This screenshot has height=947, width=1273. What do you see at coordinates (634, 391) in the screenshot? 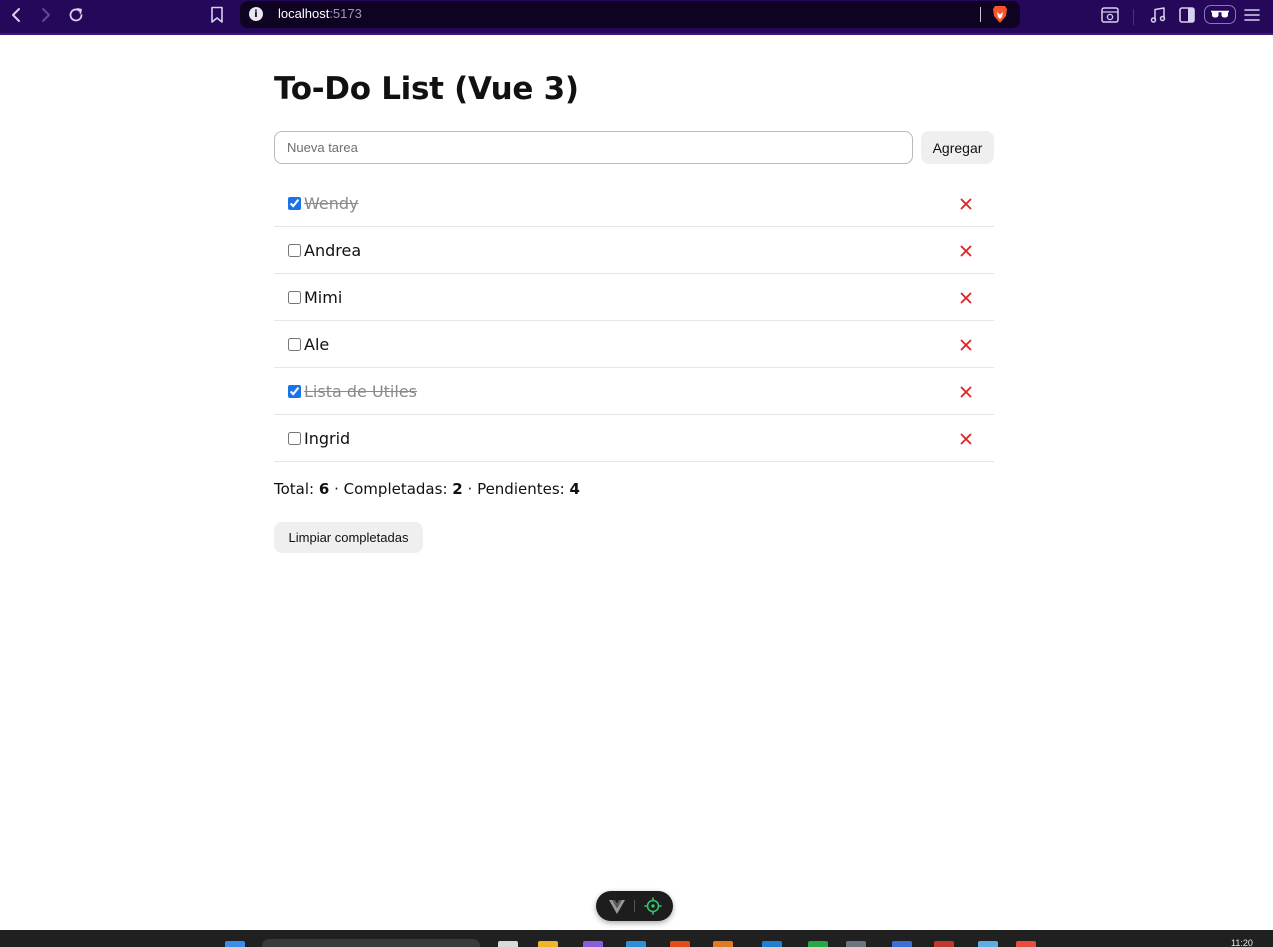
I see `task-item: Lista de Utiles` at bounding box center [634, 391].